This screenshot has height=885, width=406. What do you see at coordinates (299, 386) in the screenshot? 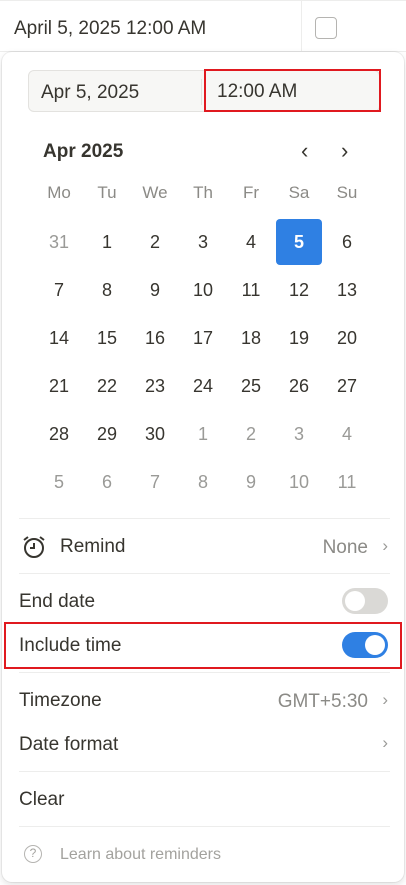
I see `calendar-day: 26` at bounding box center [299, 386].